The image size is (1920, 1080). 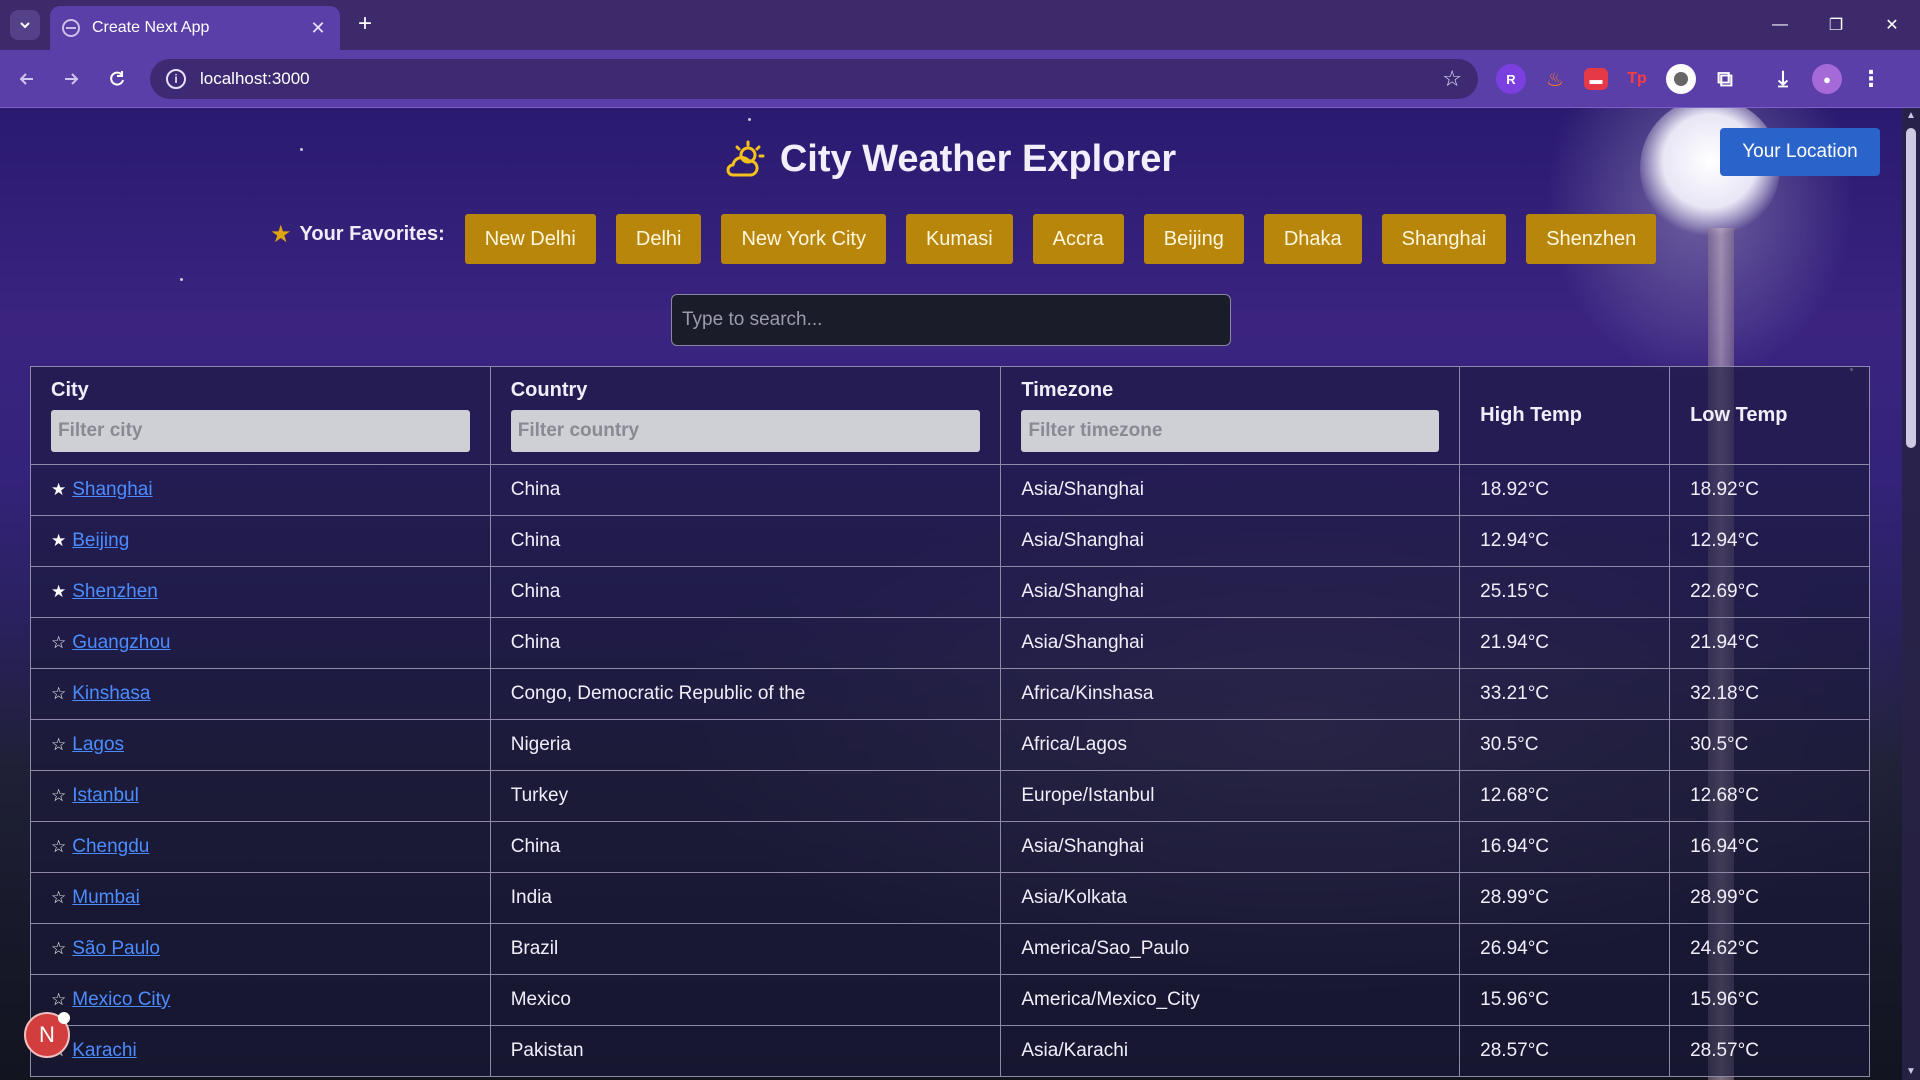 What do you see at coordinates (803, 239) in the screenshot?
I see `favorite-button: New York City` at bounding box center [803, 239].